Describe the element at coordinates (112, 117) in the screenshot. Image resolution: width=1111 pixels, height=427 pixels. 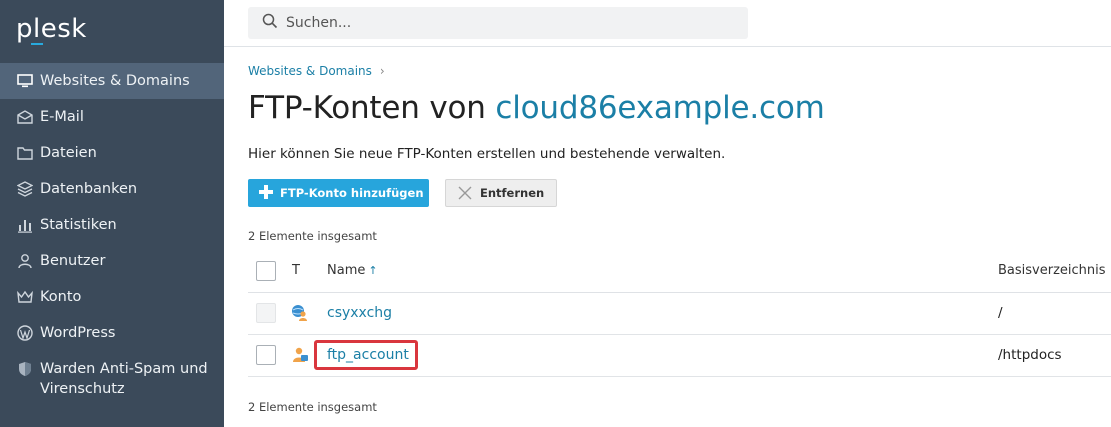
I see `sidebar-item-email: E-Mail` at that location.